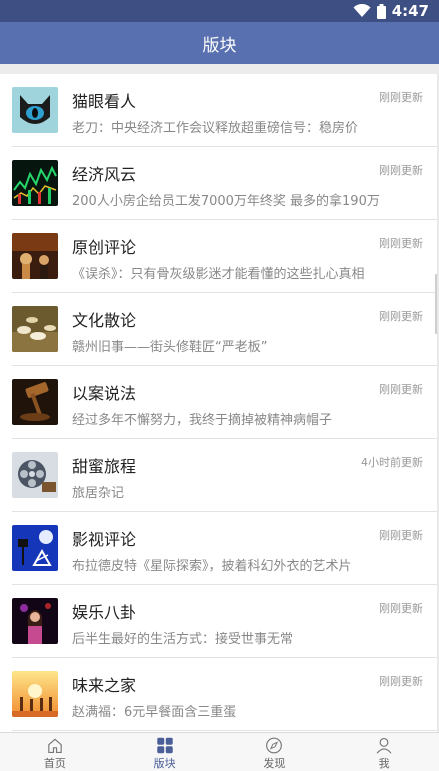  Describe the element at coordinates (218, 110) in the screenshot. I see `board-item: 猫眼看人 老刀：中央经济工作会议释放超重磅信号：稳房价 刚刚更新` at that location.